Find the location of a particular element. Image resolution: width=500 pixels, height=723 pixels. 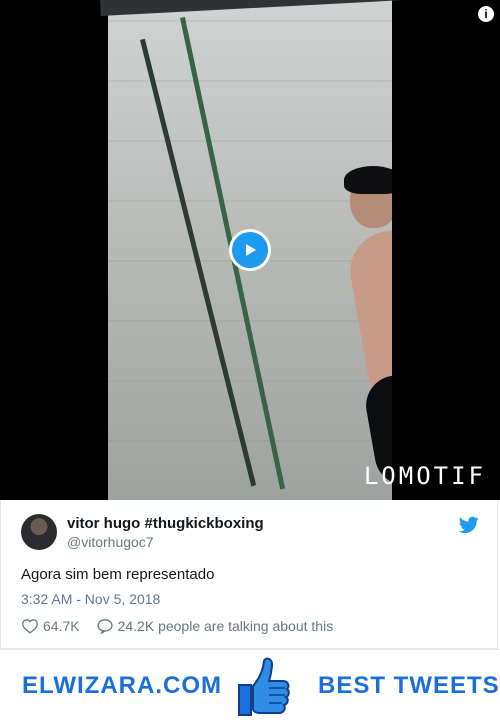

info-icon: i is located at coordinates (486, 14).